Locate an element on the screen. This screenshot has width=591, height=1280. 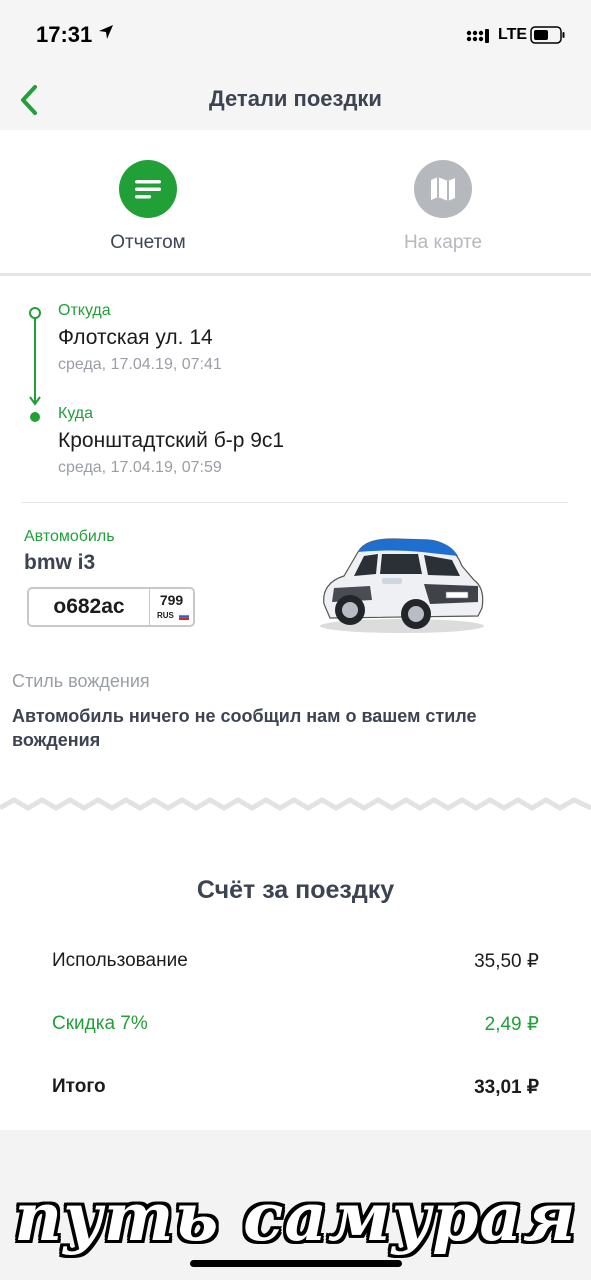
status-bar: 17:31 LTE is located at coordinates (295, 35).